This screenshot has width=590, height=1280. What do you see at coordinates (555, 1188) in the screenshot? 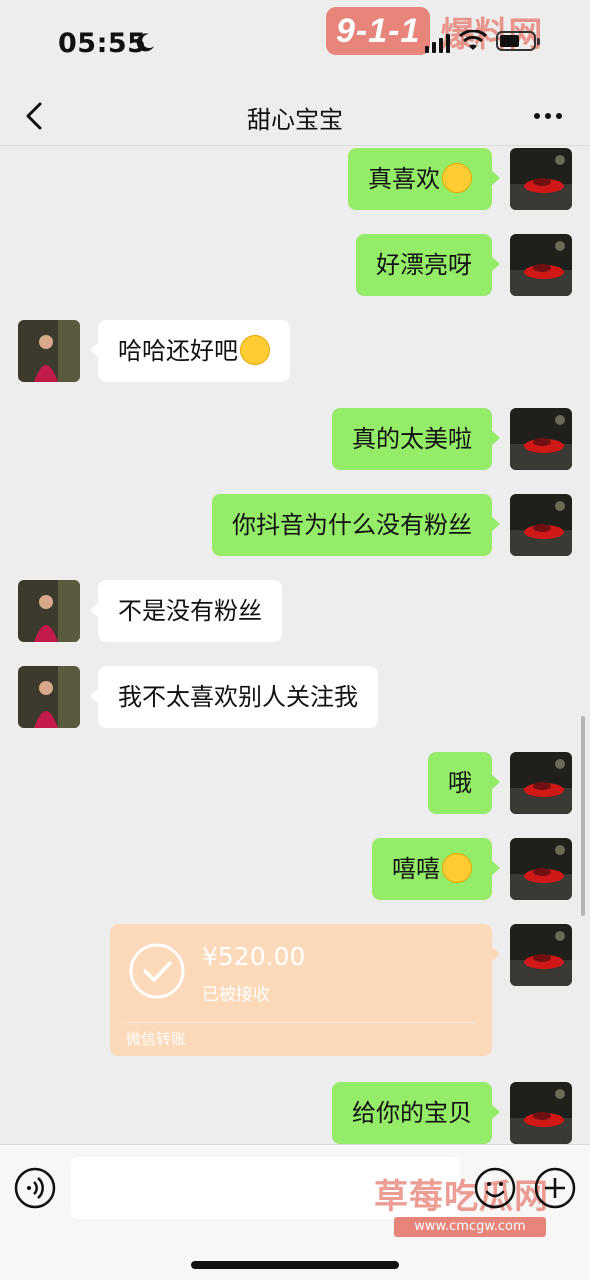
I see `plus-icon` at bounding box center [555, 1188].